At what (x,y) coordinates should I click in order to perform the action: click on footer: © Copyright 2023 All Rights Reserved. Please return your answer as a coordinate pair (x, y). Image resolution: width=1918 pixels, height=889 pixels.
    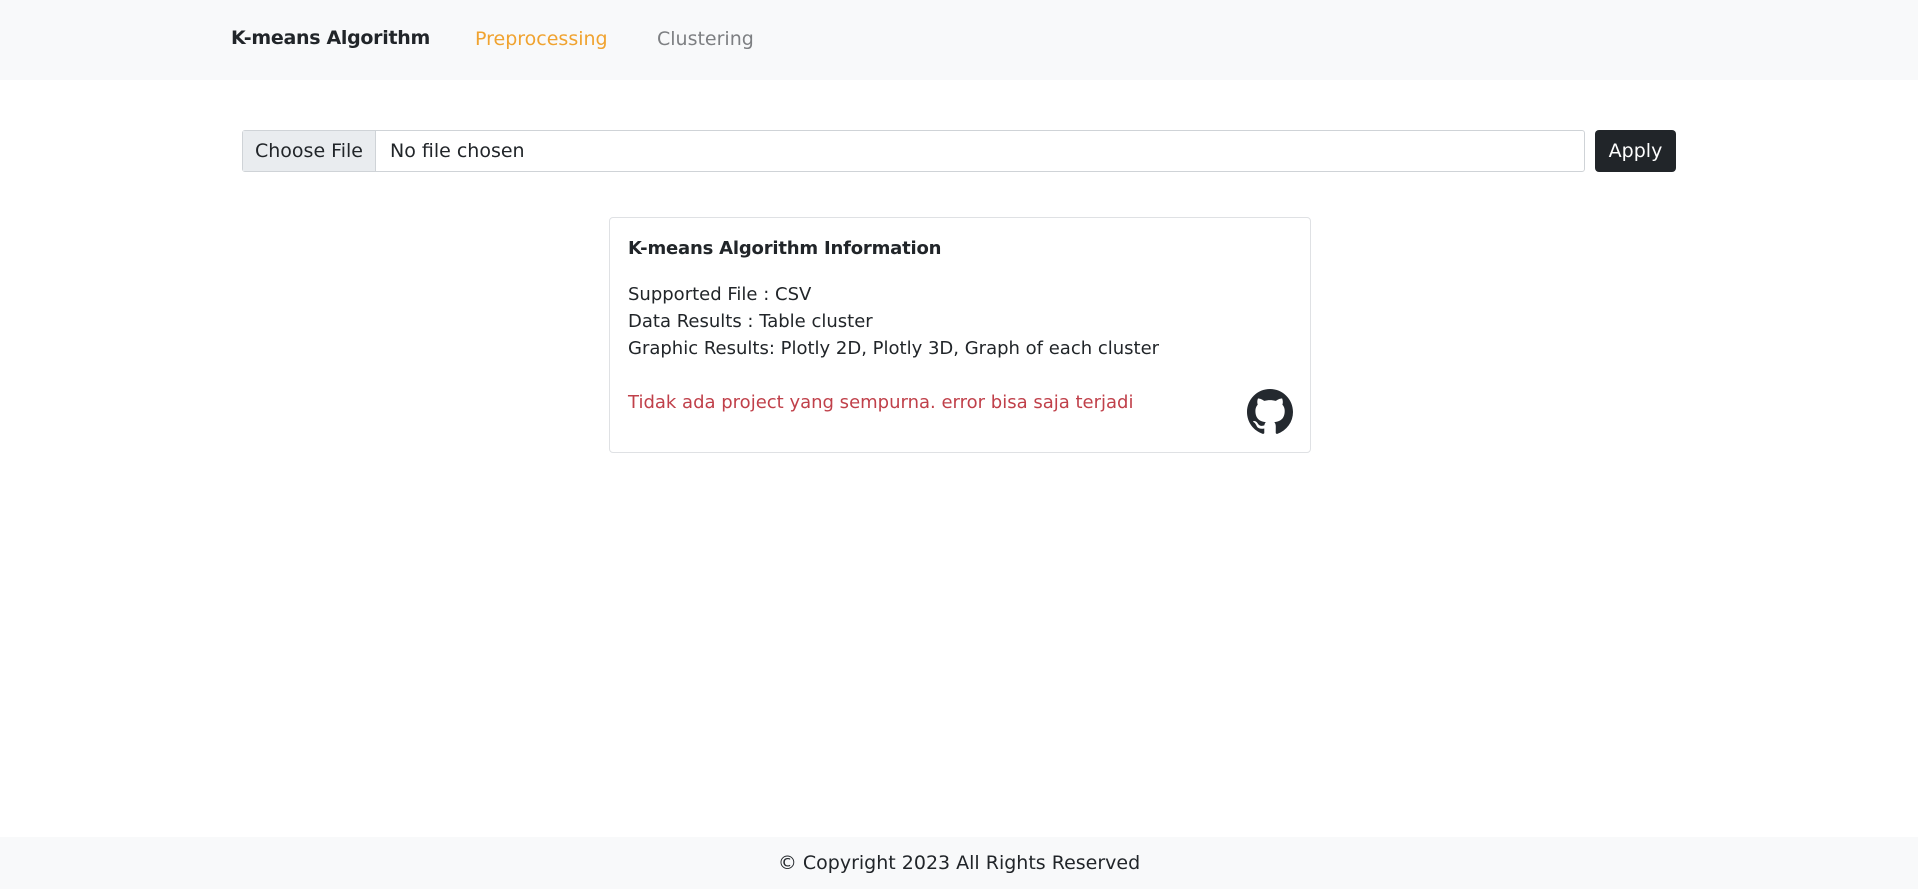
    Looking at the image, I should click on (959, 863).